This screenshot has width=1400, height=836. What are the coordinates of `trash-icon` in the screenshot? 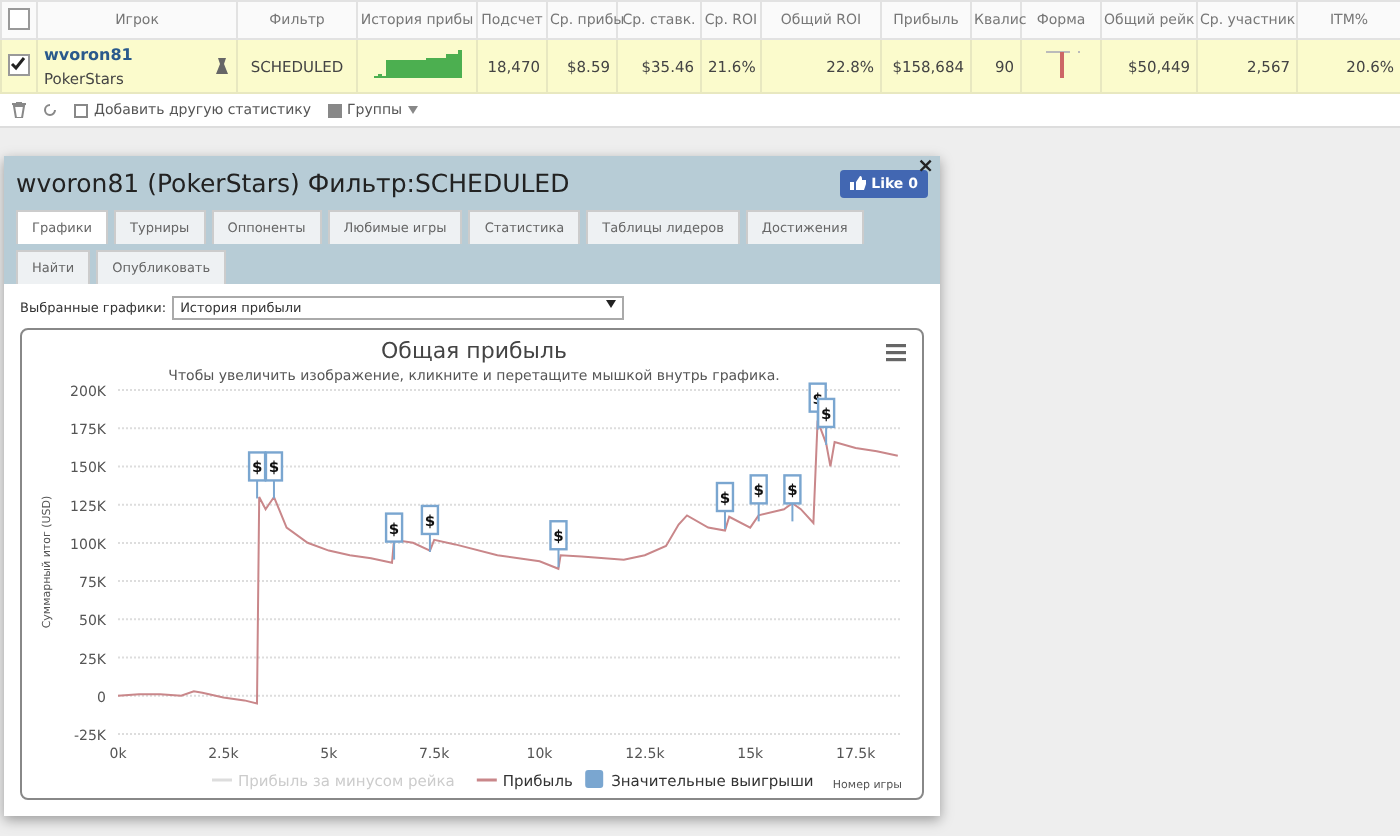 It's located at (19, 110).